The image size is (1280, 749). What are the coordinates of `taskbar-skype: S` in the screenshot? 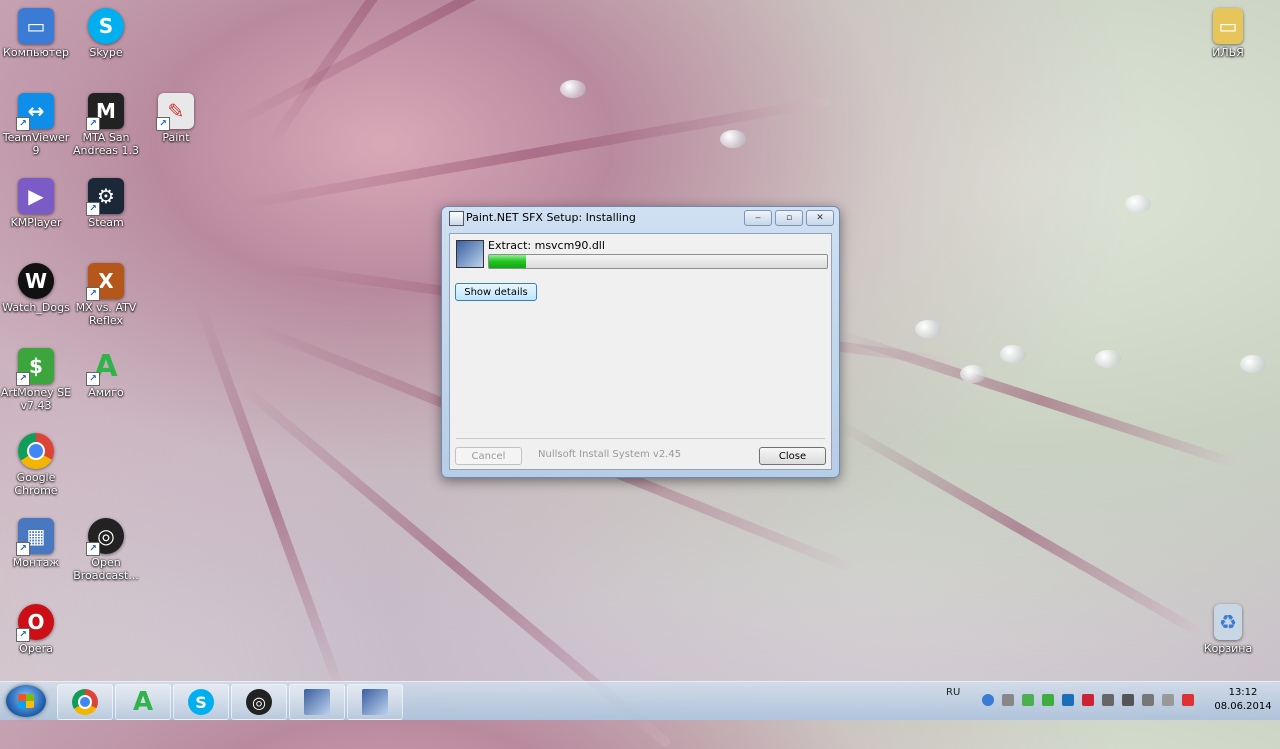 It's located at (201, 702).